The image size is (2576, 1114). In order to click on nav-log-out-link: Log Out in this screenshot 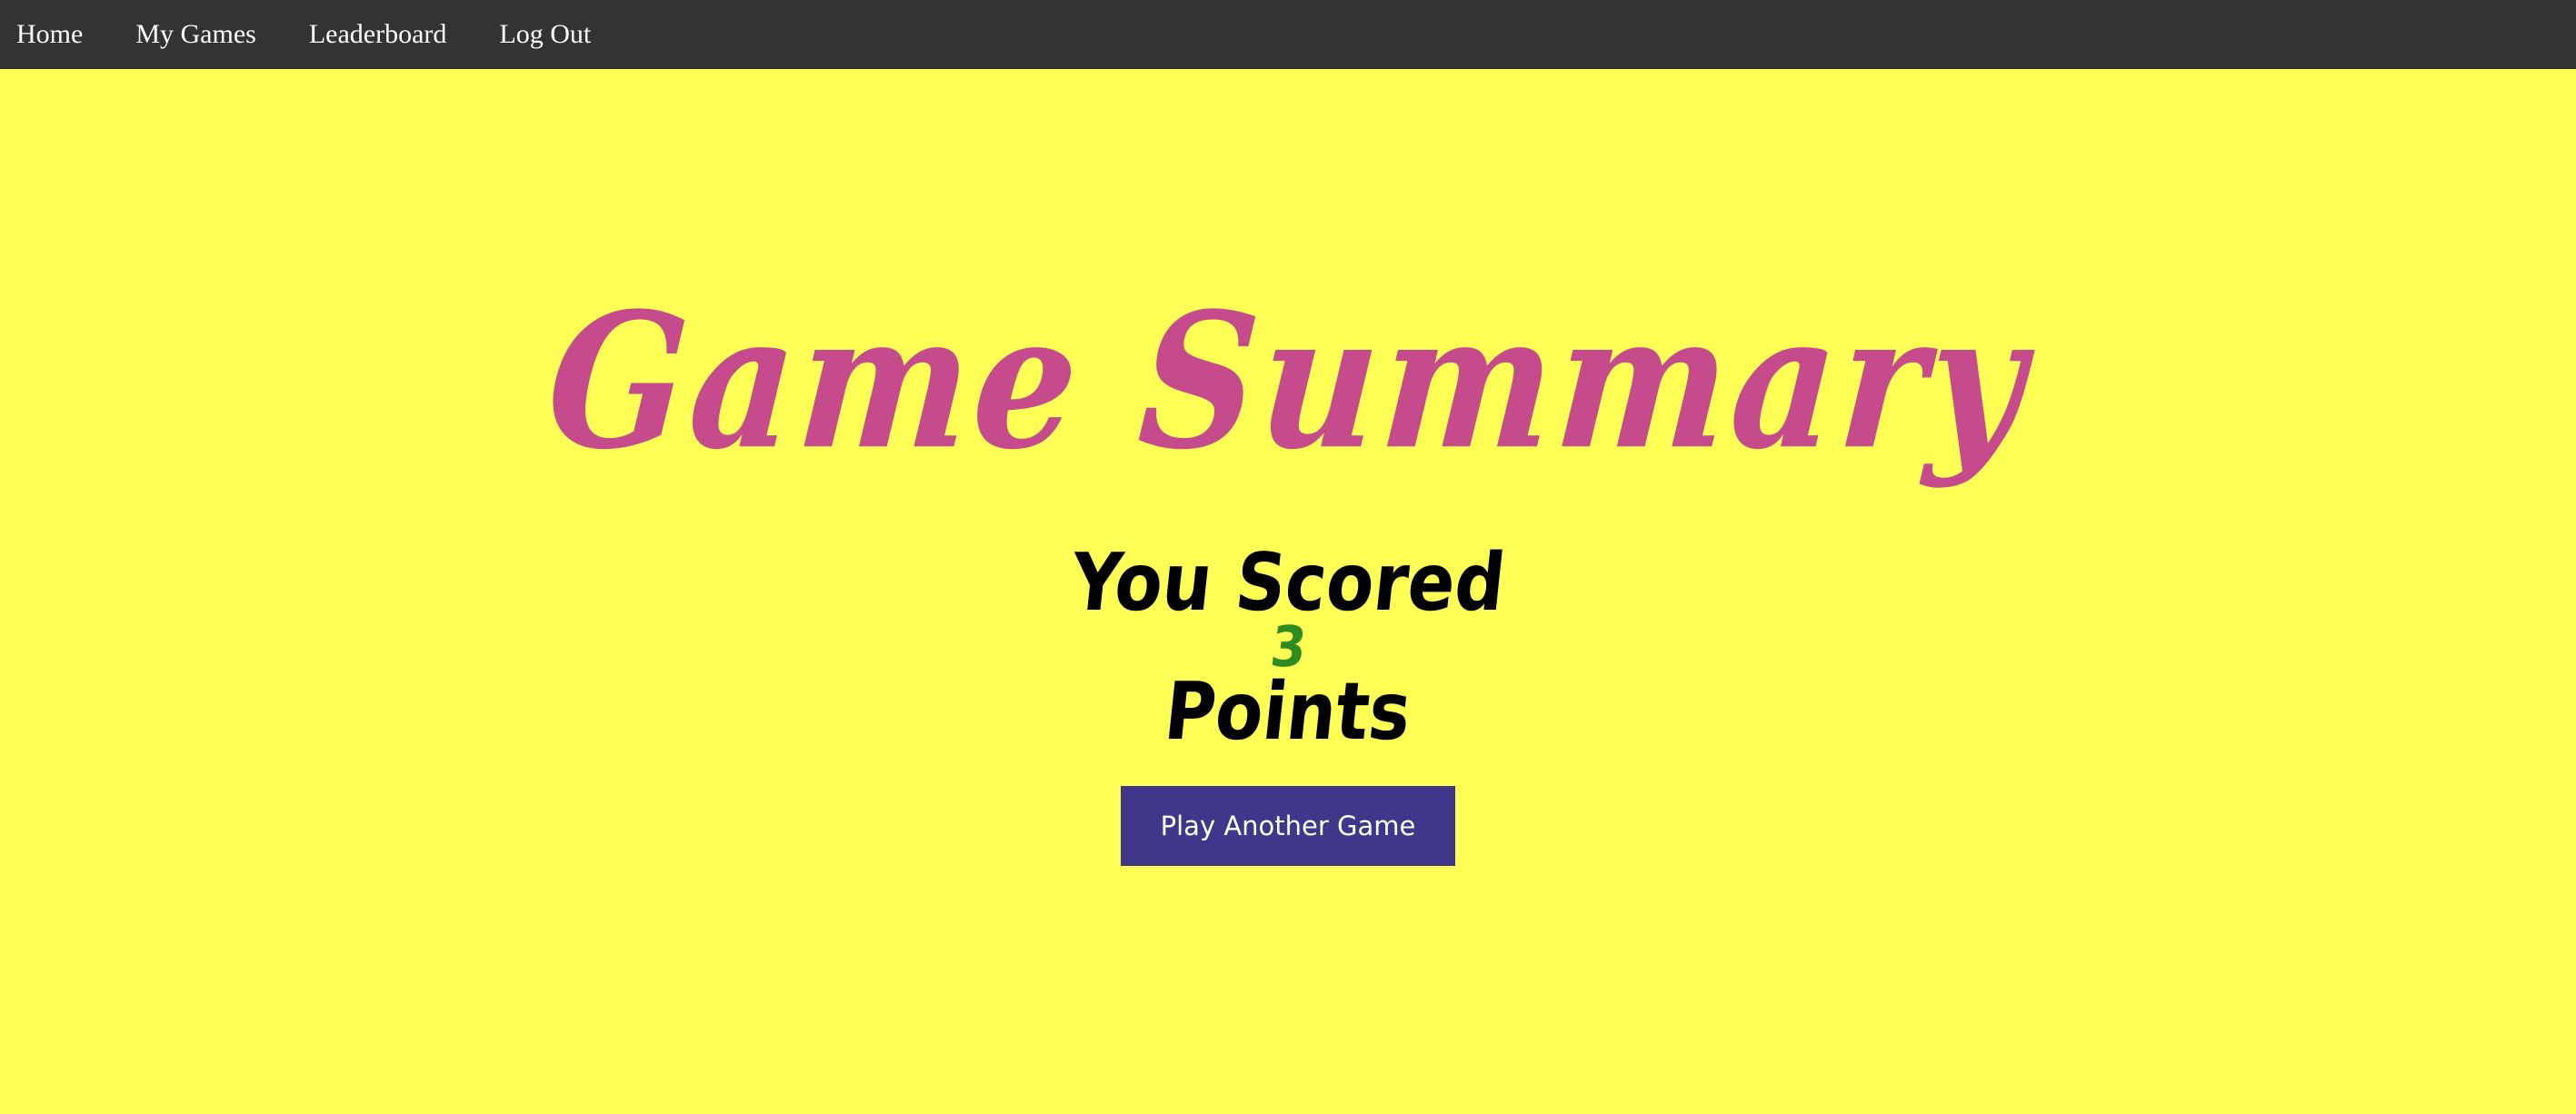, I will do `click(548, 34)`.